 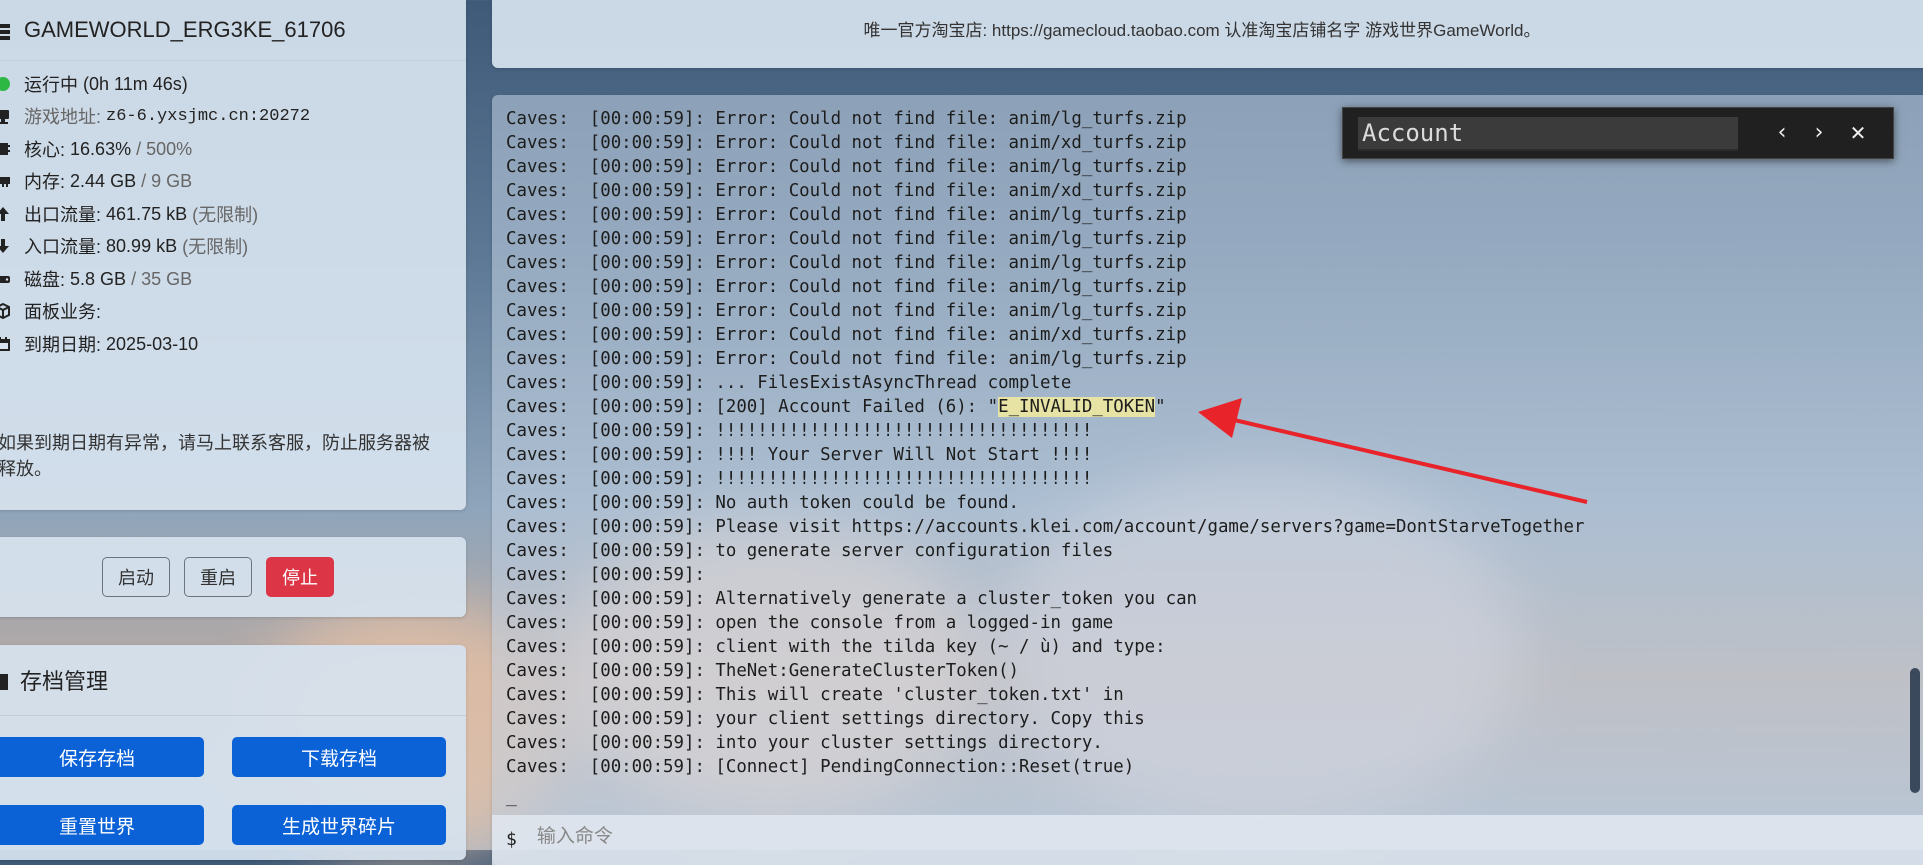 I want to click on memory-icon, so click(x=5, y=181).